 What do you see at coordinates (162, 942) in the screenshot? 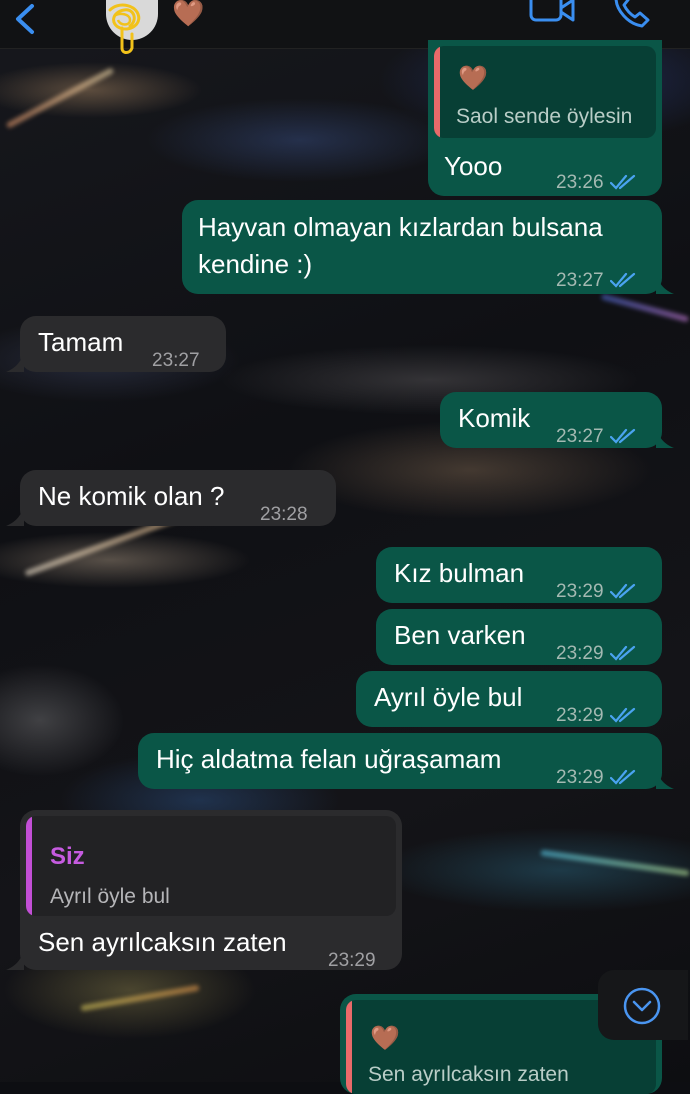
I see `message-text: Sen ayrılcaksın zaten` at bounding box center [162, 942].